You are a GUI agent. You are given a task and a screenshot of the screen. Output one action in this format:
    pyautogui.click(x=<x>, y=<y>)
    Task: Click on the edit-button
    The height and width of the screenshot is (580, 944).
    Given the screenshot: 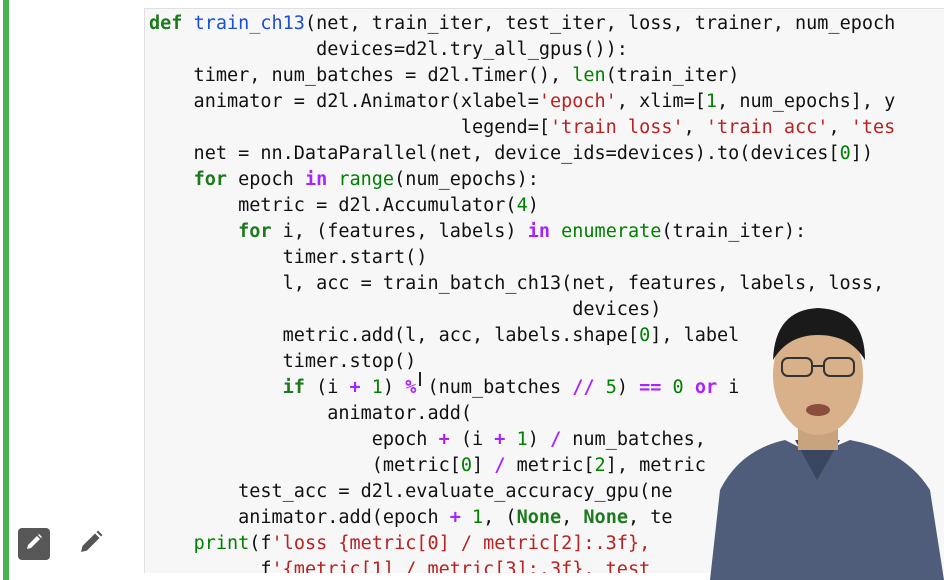 What is the action you would take?
    pyautogui.click(x=91, y=544)
    